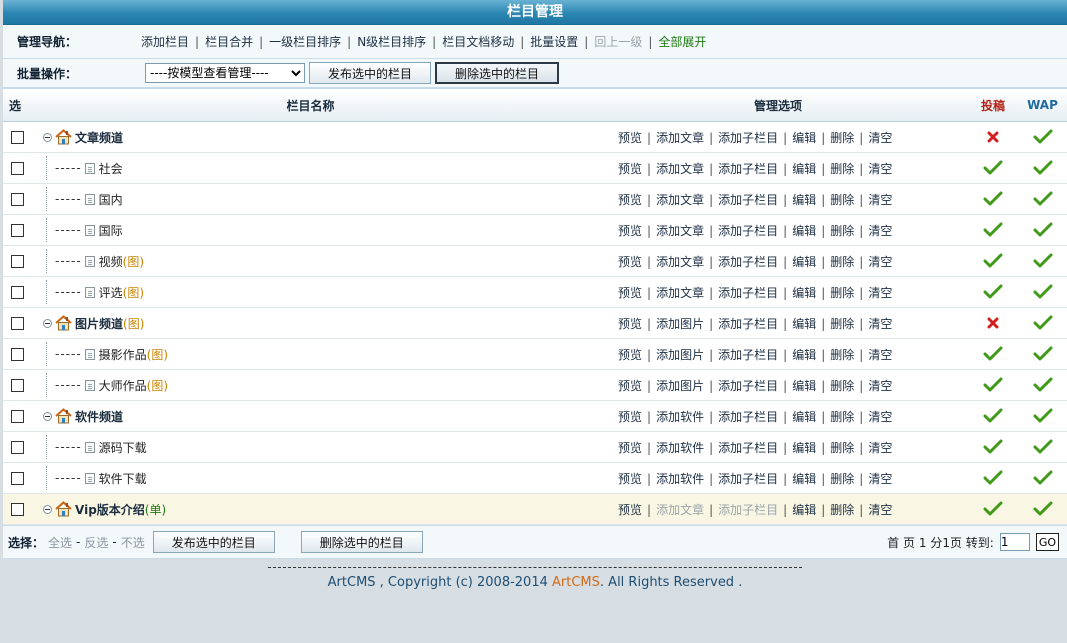 The image size is (1067, 643). What do you see at coordinates (1047, 542) in the screenshot?
I see `go-button: GO` at bounding box center [1047, 542].